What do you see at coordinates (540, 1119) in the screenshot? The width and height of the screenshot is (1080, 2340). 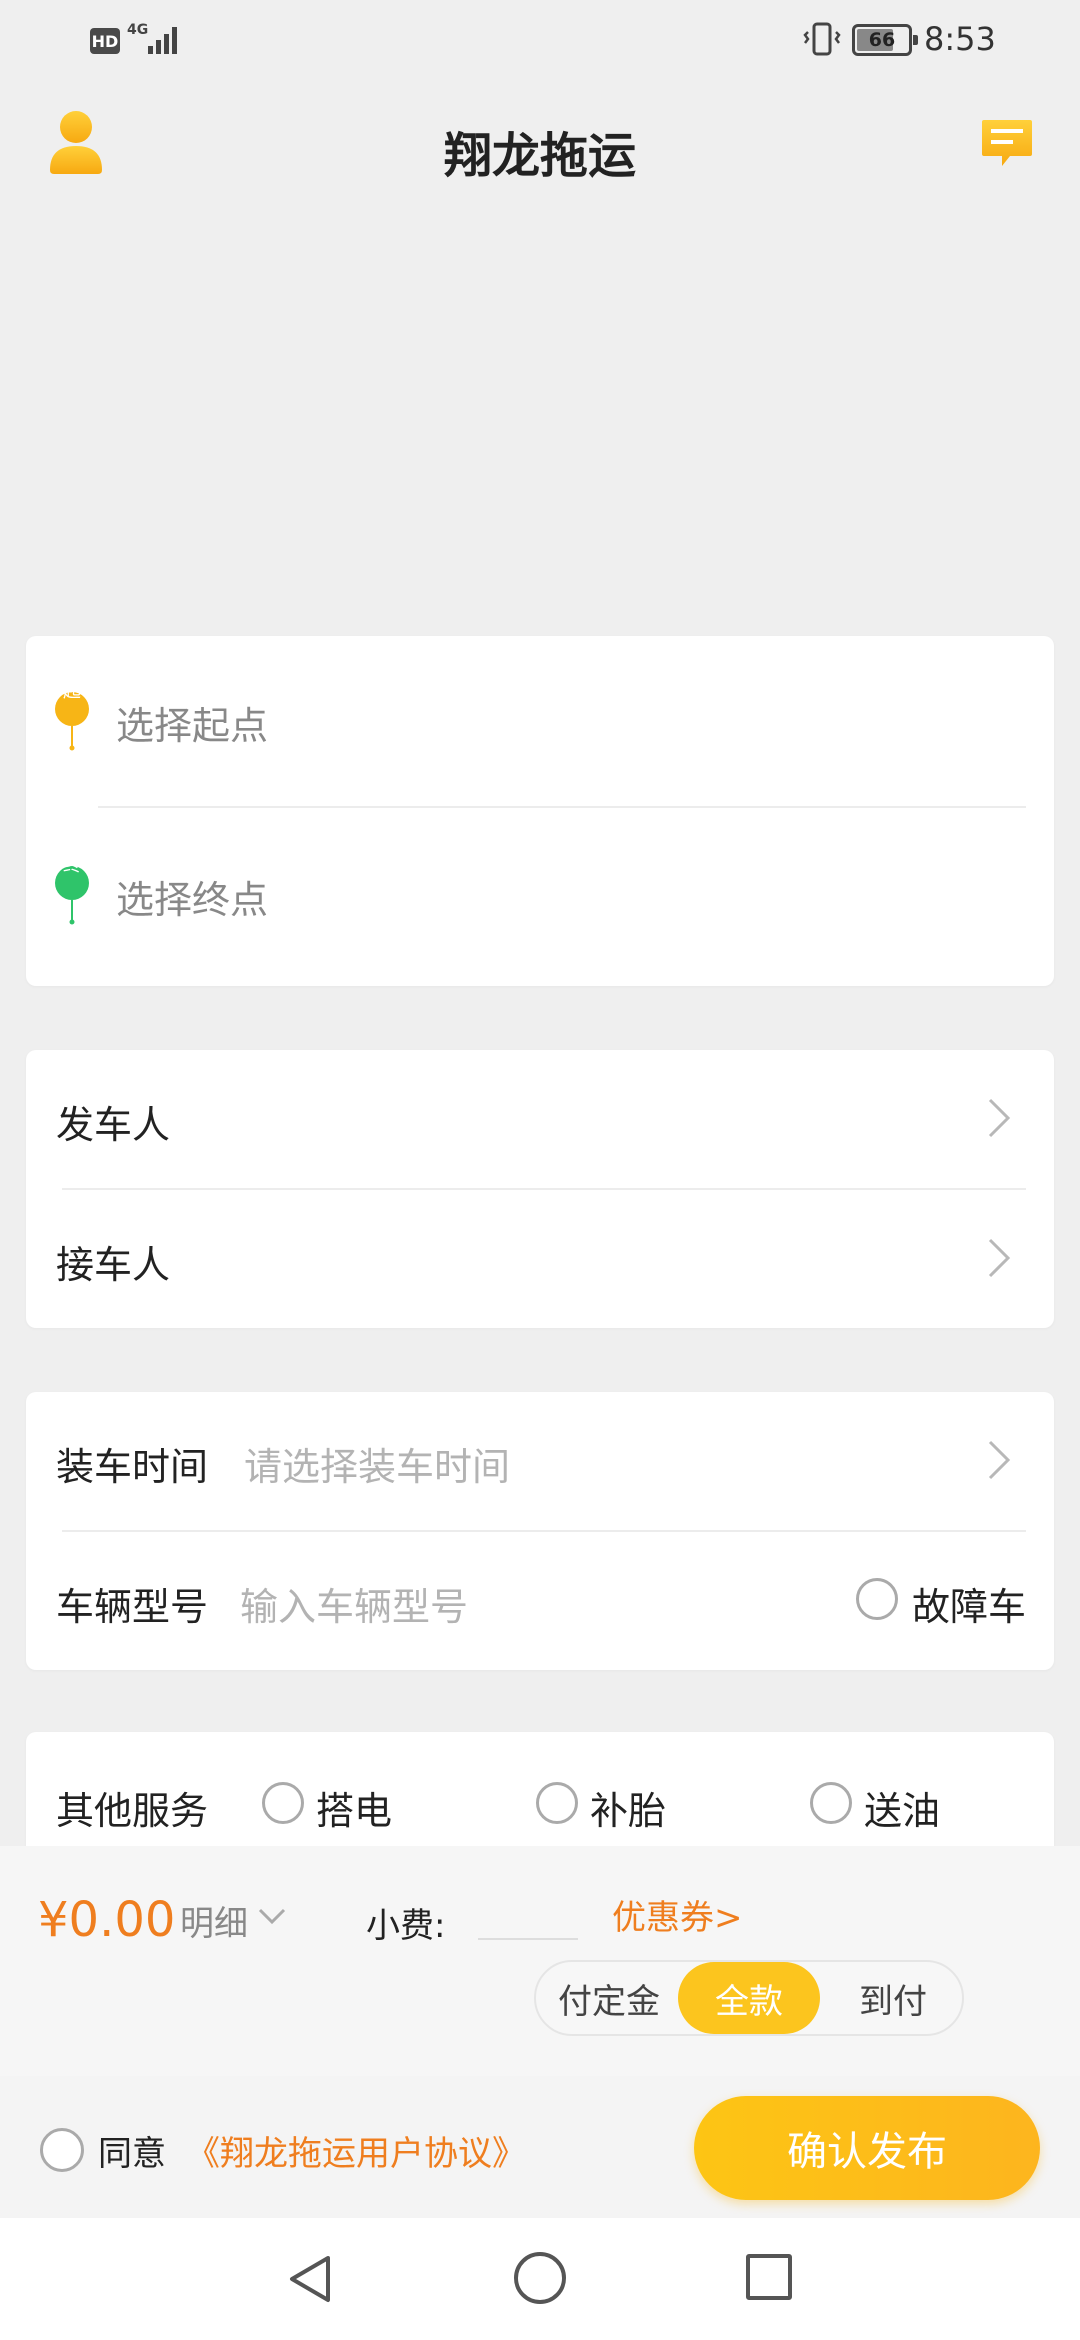 I see `sender-row: 发车人` at bounding box center [540, 1119].